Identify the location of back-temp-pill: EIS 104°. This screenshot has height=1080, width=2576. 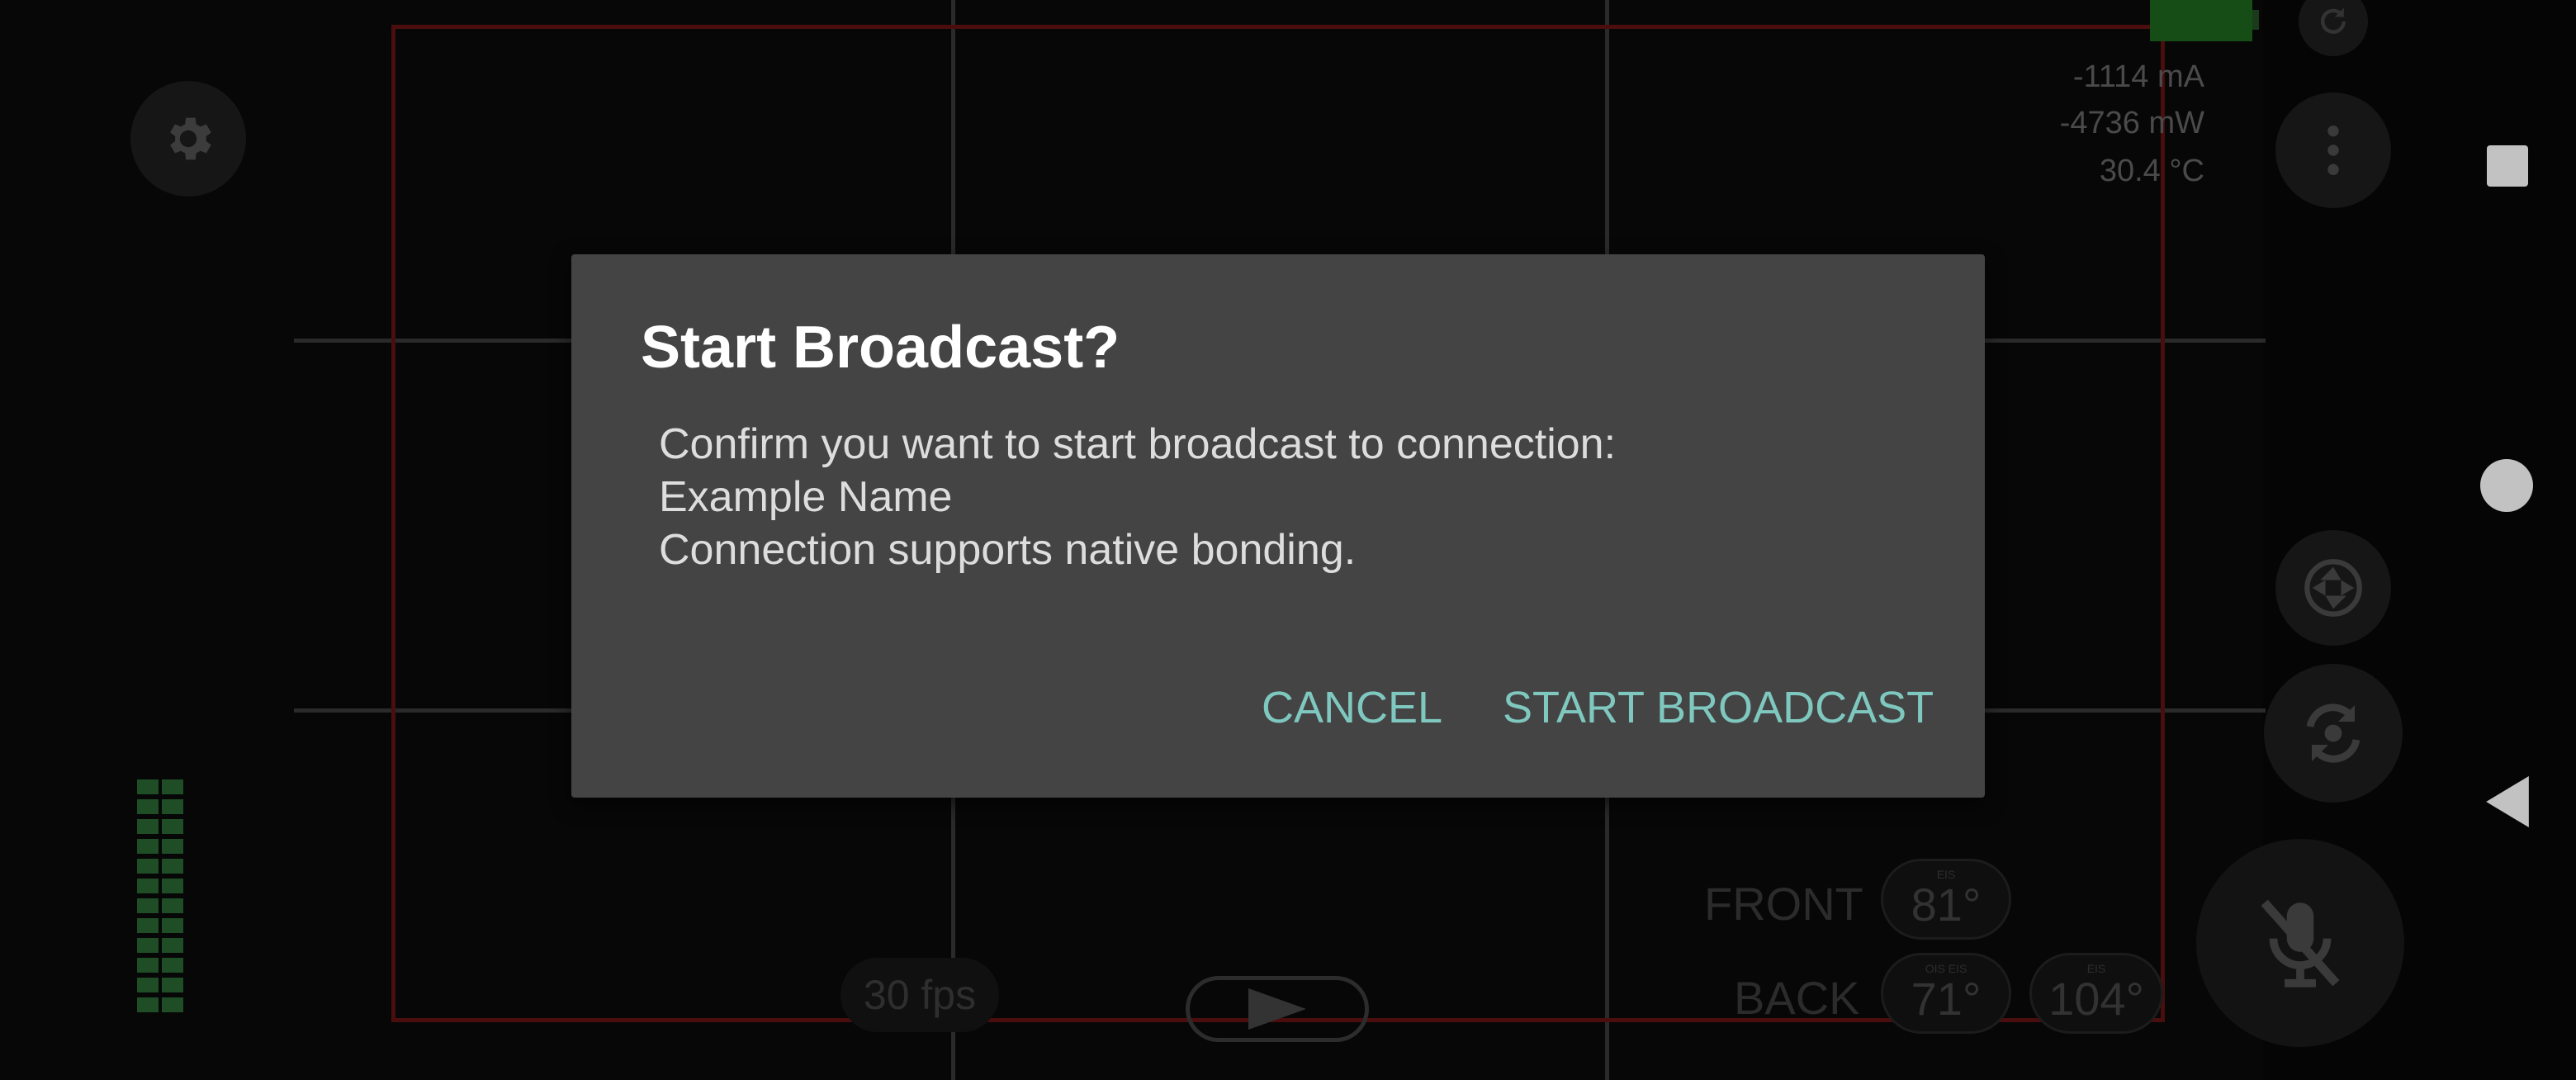
(2096, 993).